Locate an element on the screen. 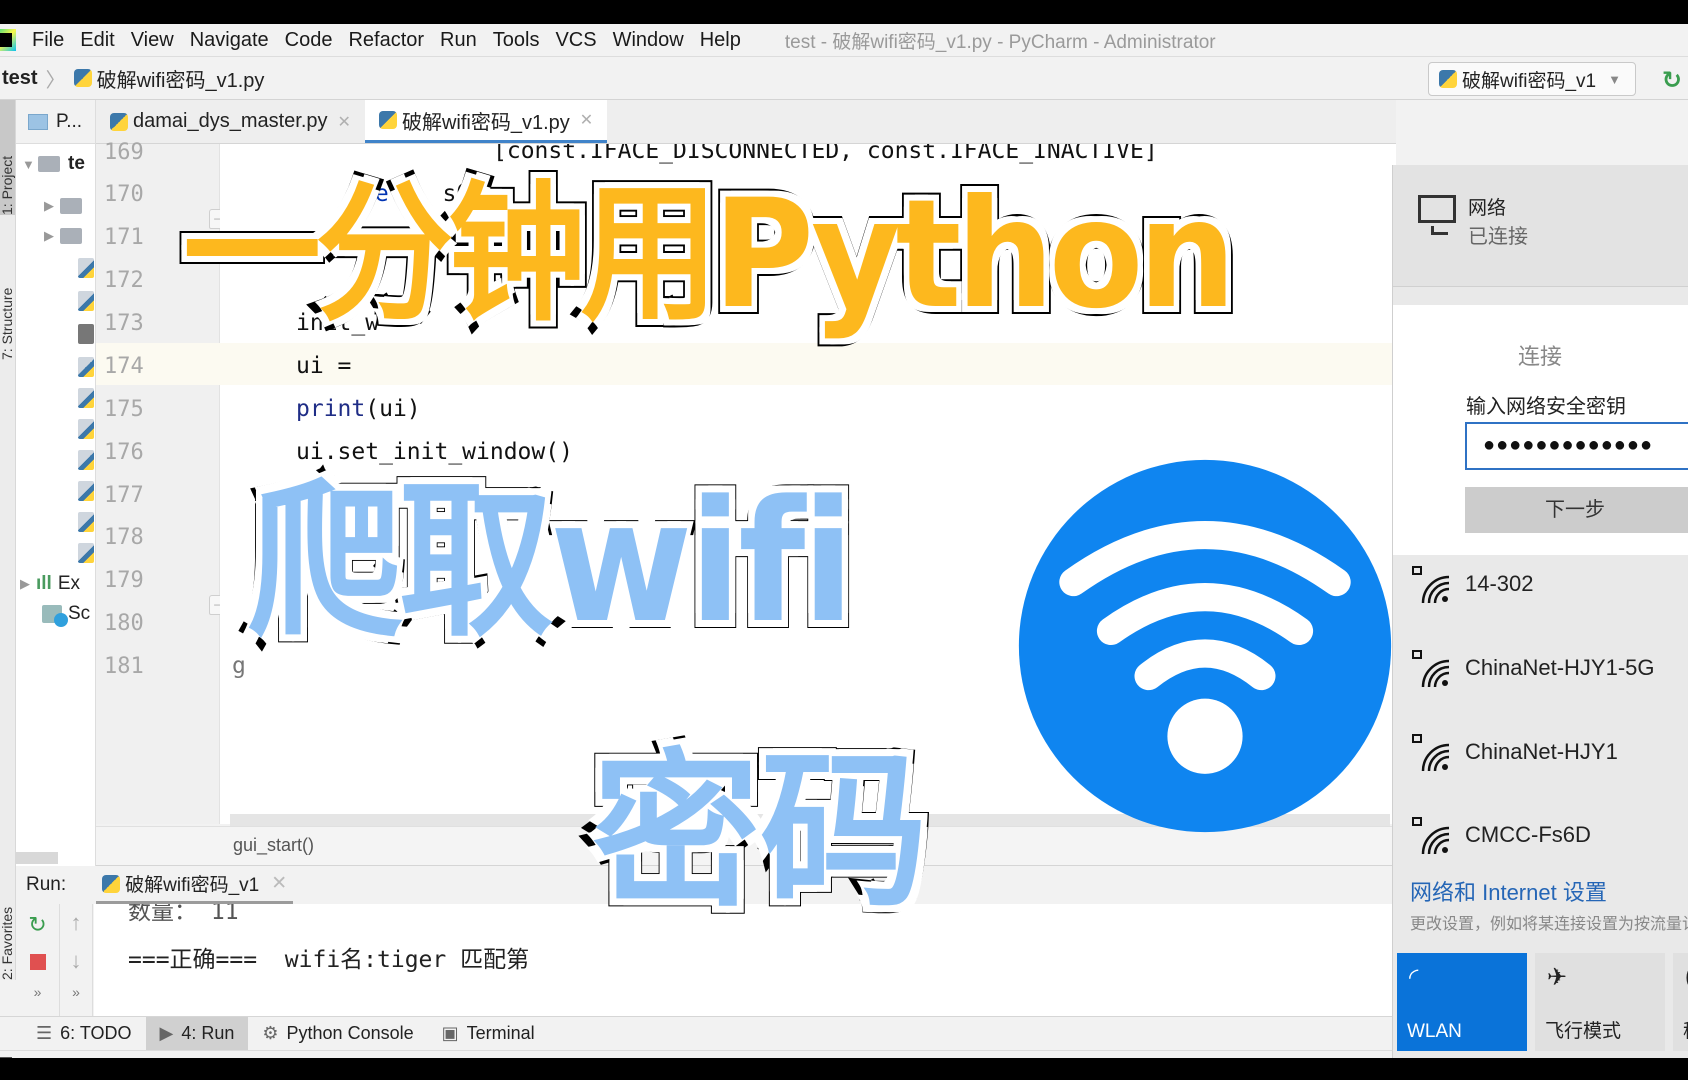 The height and width of the screenshot is (1080, 1688). project-panel: P... ▼ te ▶ ▶ ▶ ıll Ex Sc is located at coordinates (56, 485).